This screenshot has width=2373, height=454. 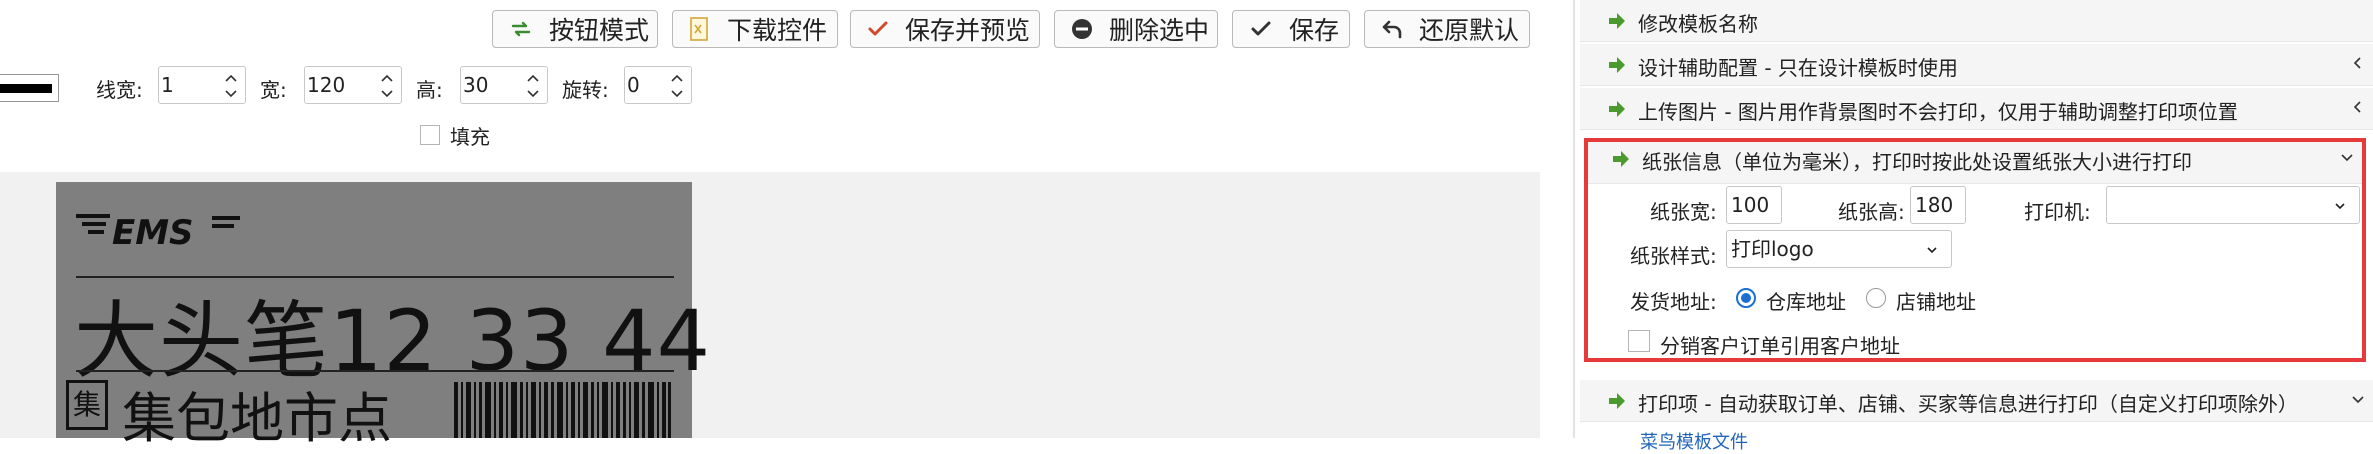 I want to click on save-and-preview-label: 保存并预览, so click(x=968, y=30).